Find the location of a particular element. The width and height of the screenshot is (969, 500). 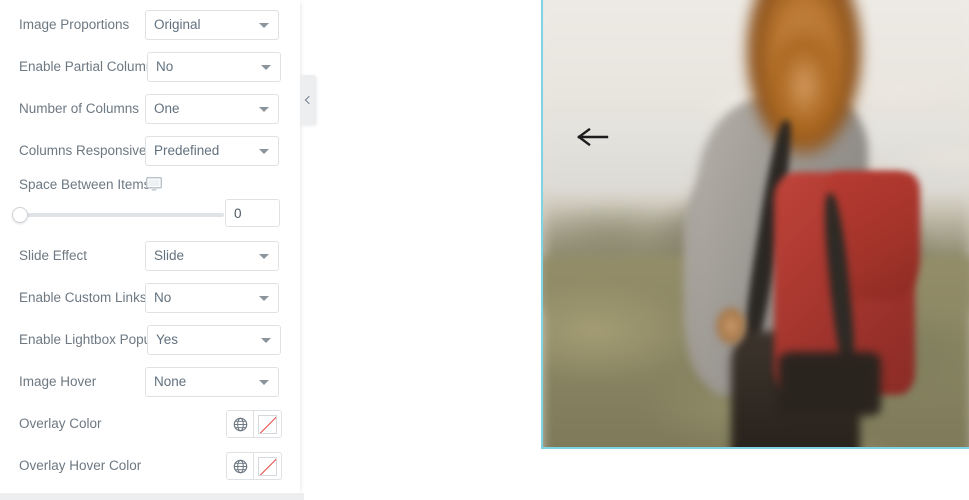

select-image-proportions: Original is located at coordinates (212, 25).